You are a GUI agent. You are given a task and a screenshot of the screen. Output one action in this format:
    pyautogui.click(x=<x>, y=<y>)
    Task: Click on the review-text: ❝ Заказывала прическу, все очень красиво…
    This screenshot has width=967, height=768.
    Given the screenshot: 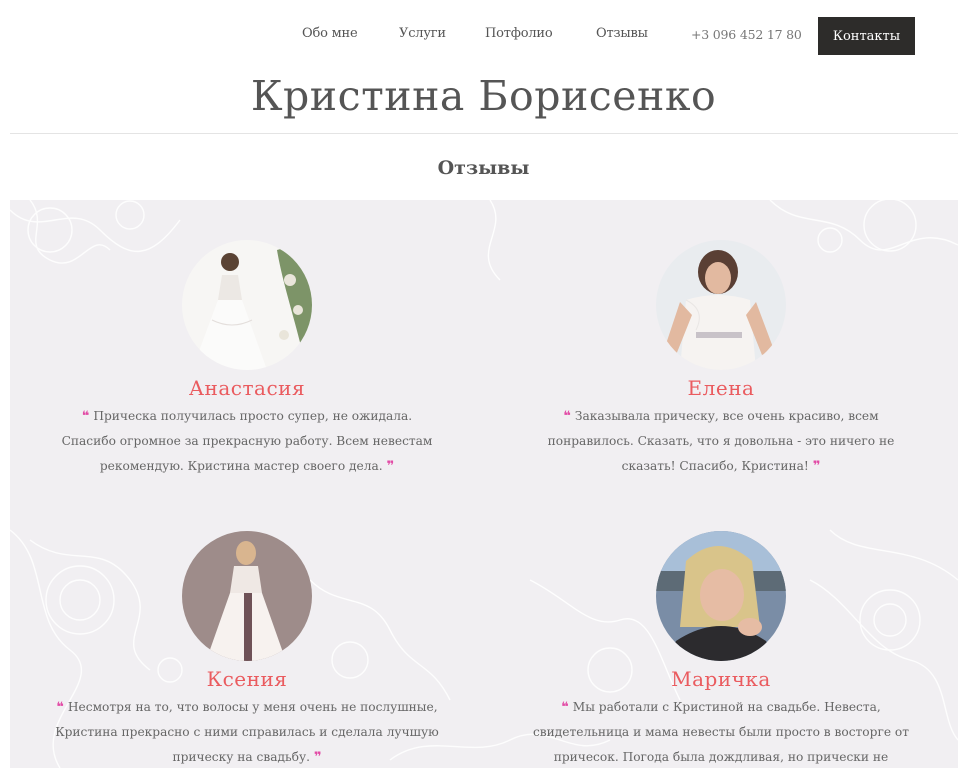 What is the action you would take?
    pyautogui.click(x=721, y=441)
    